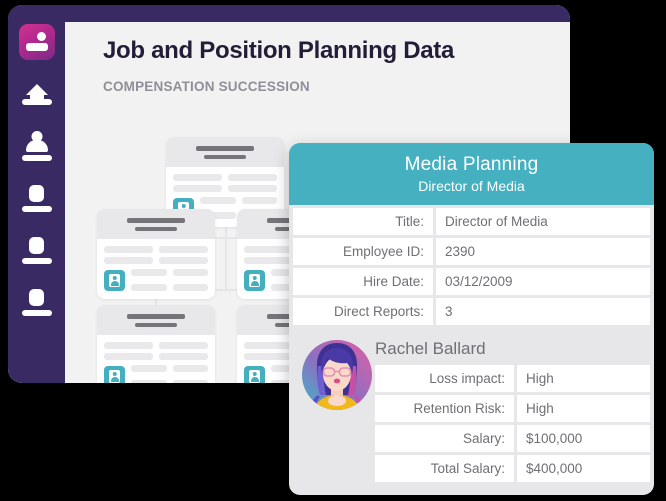 This screenshot has width=666, height=501. I want to click on window-top-bar, so click(289, 13).